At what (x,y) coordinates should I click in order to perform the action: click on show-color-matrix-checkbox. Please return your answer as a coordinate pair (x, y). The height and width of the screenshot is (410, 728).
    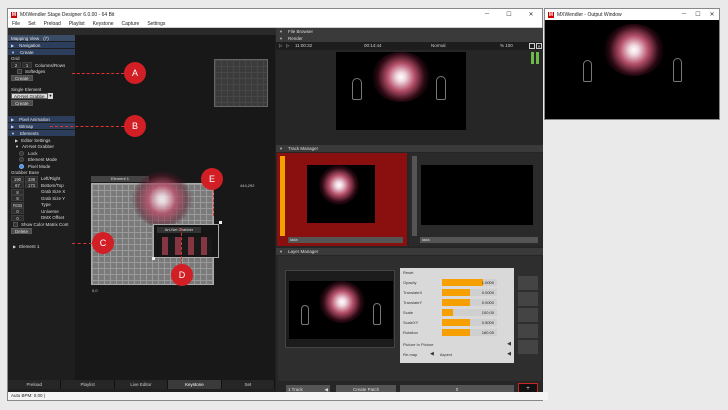
    Looking at the image, I should click on (15, 224).